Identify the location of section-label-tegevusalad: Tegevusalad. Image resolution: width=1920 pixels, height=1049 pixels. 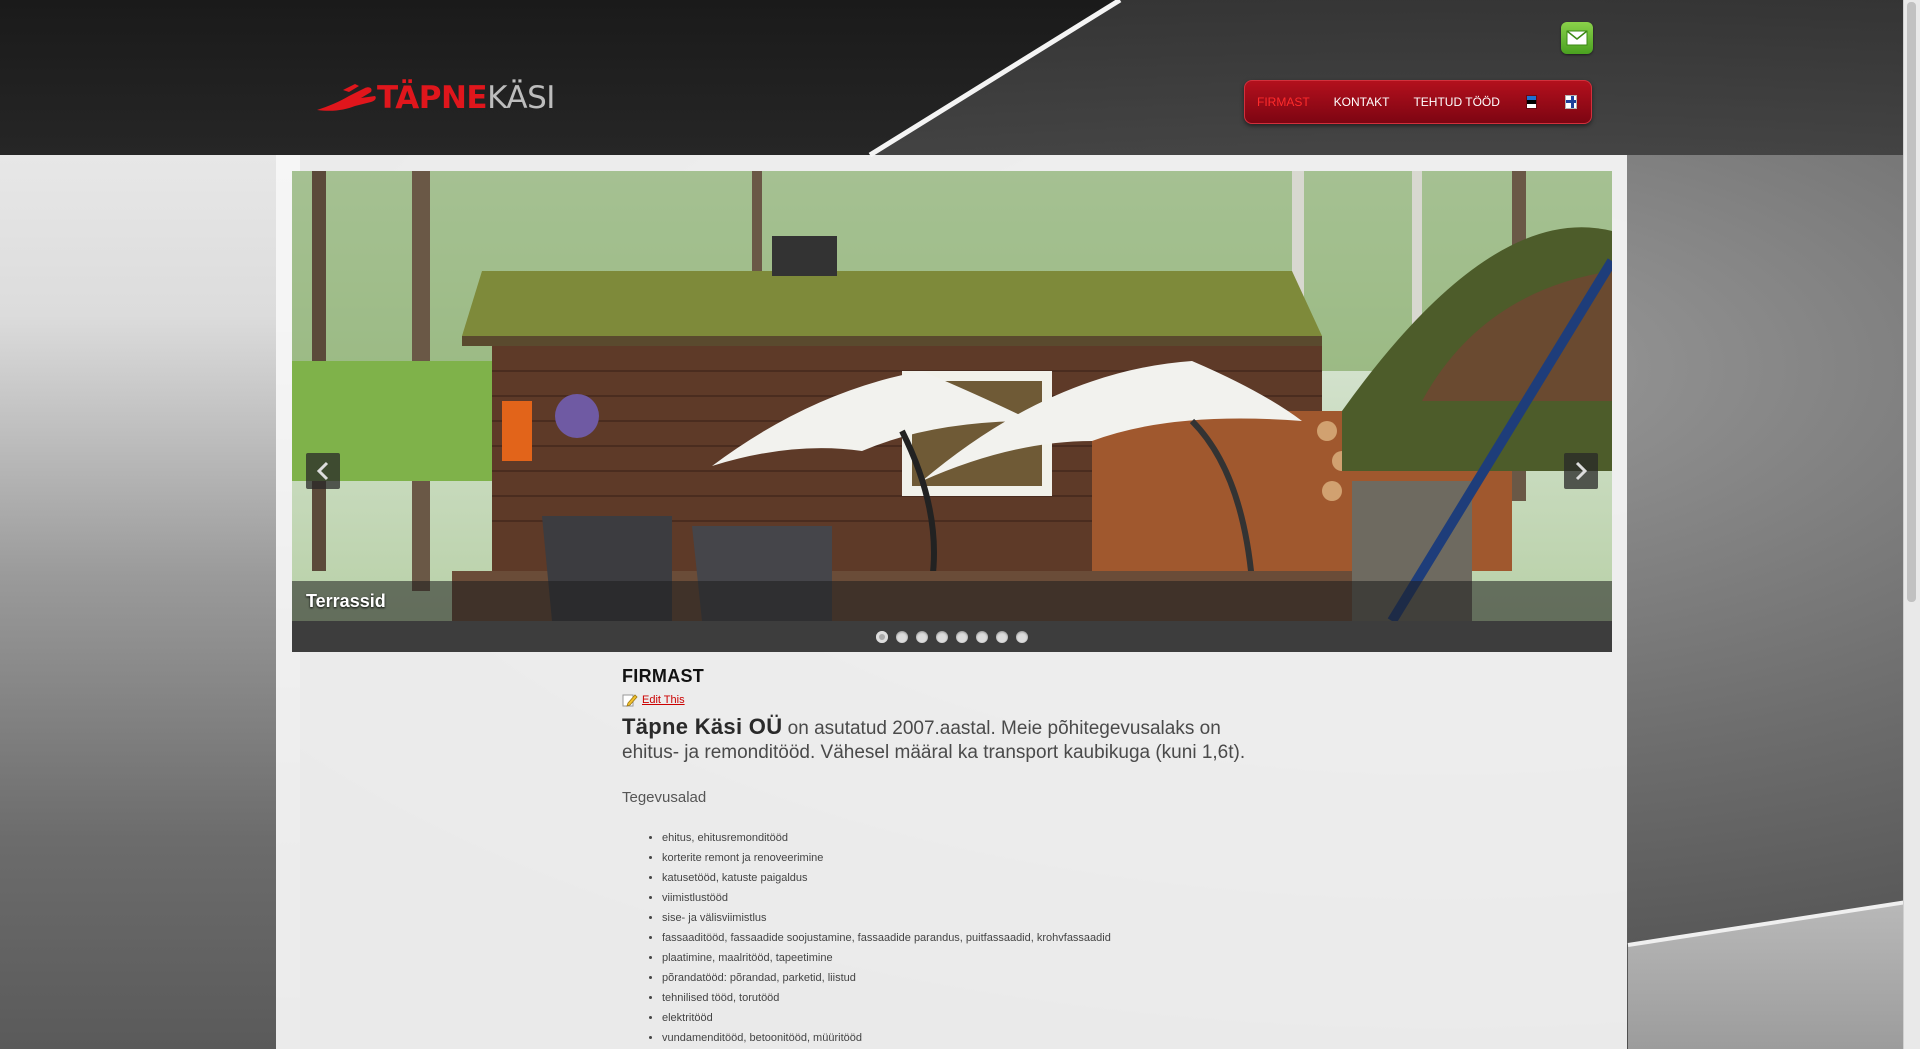
(664, 797).